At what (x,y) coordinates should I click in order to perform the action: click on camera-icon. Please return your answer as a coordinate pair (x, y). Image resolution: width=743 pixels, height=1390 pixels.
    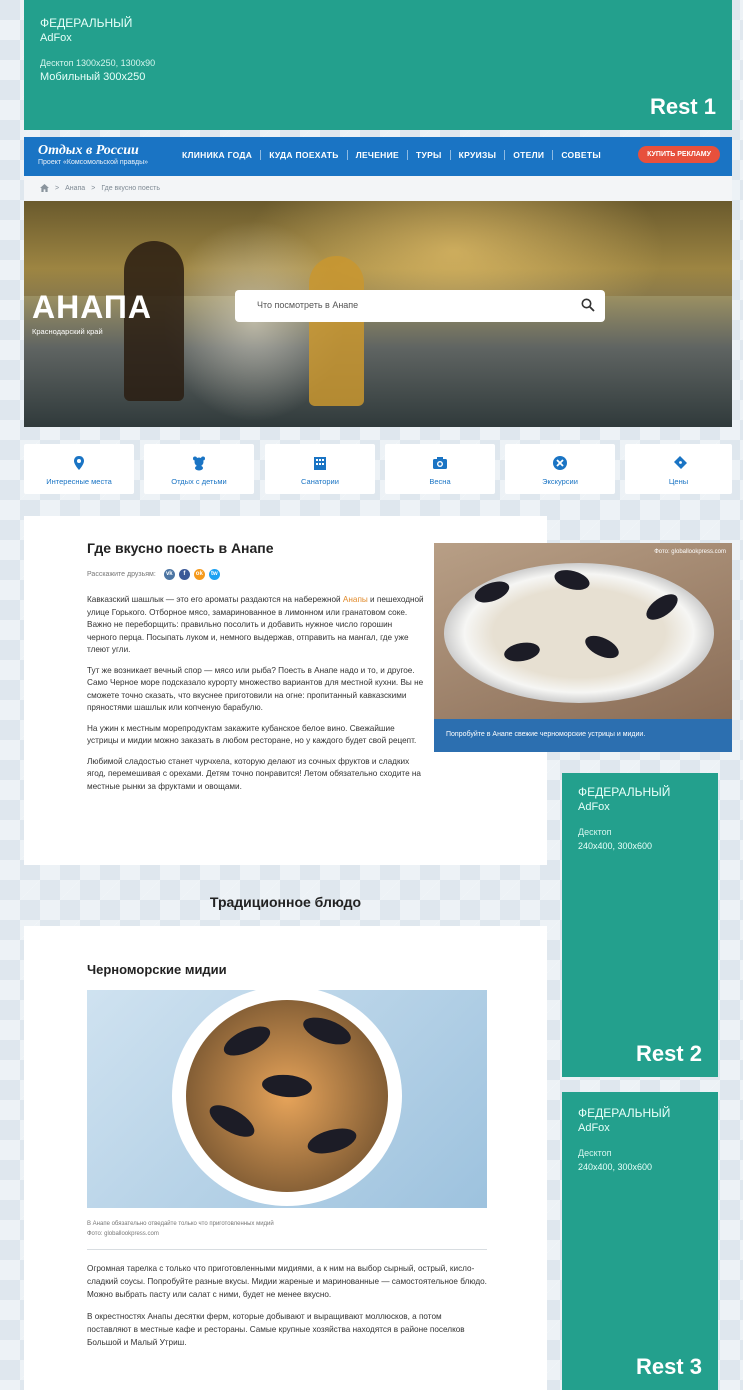
    Looking at the image, I should click on (440, 463).